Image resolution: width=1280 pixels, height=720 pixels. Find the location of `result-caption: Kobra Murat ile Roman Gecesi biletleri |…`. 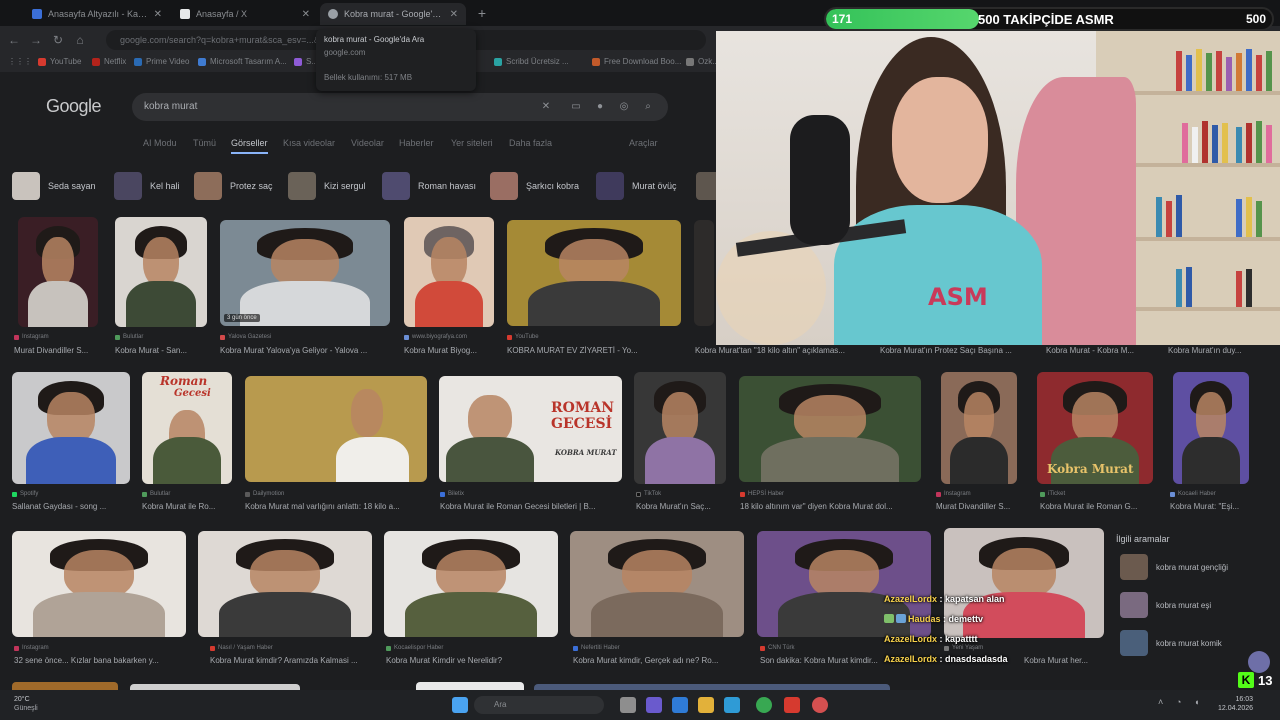

result-caption: Kobra Murat ile Roman Gecesi biletleri |… is located at coordinates (531, 506).